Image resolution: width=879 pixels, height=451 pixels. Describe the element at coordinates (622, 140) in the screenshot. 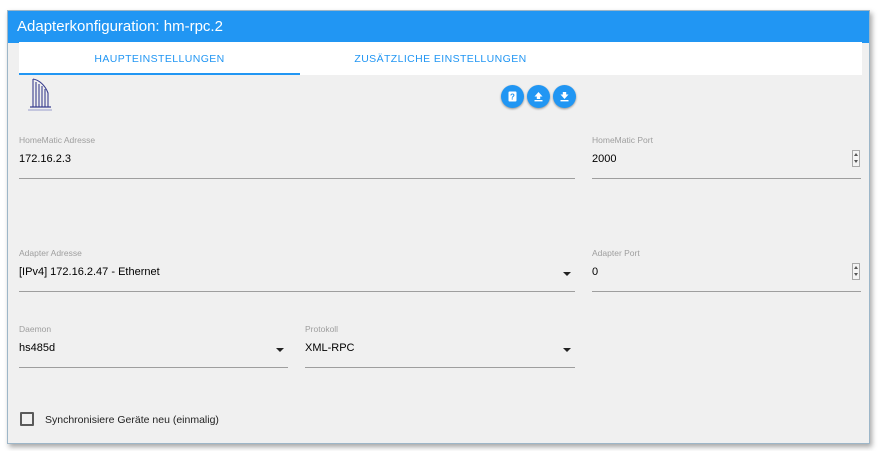

I see `homematic-port-label: HomeMatic Port` at that location.